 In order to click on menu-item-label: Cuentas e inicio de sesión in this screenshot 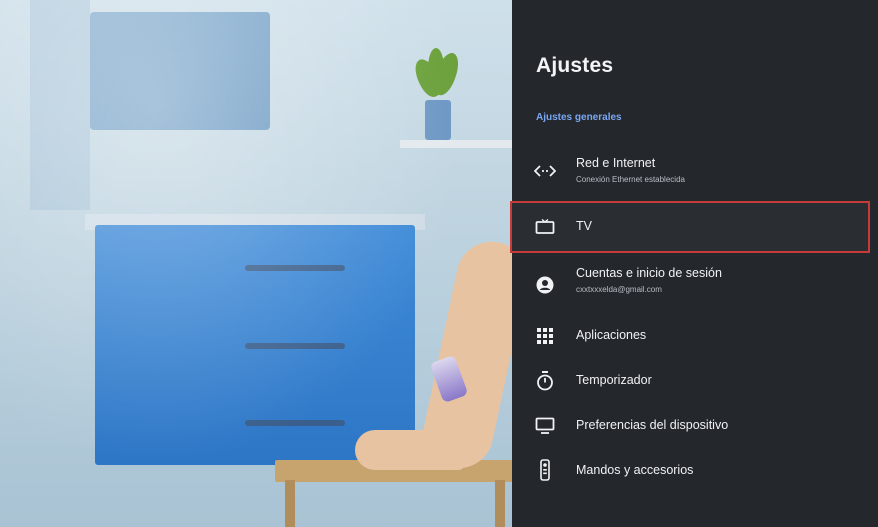, I will do `click(649, 273)`.